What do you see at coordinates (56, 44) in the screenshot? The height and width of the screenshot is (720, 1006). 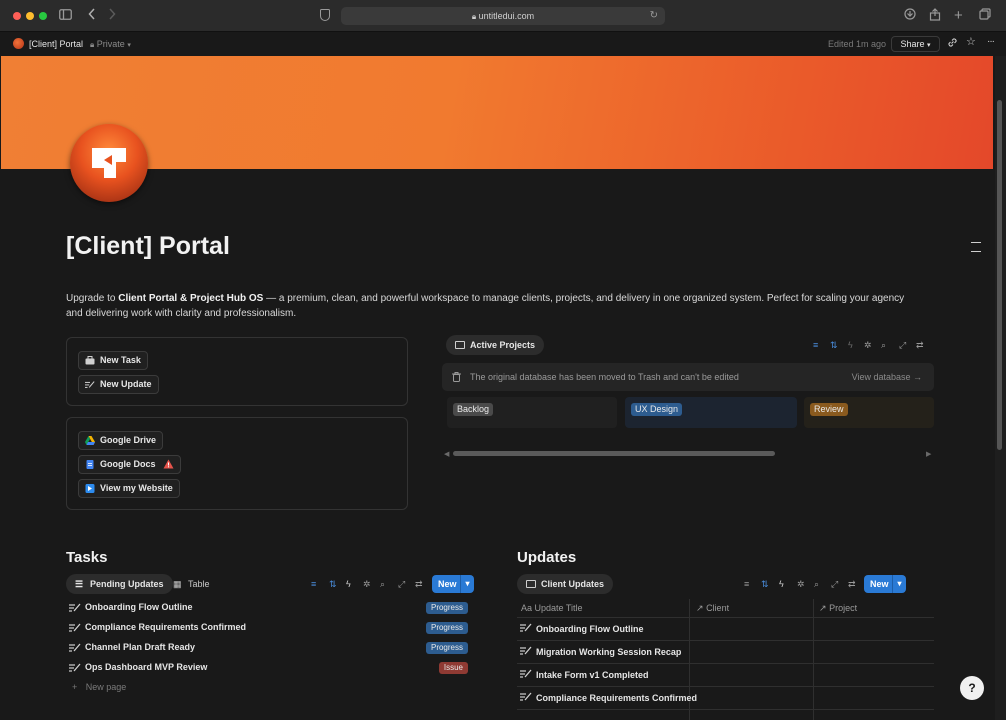 I see `breadcrumb-page-name: [Client] Portal` at bounding box center [56, 44].